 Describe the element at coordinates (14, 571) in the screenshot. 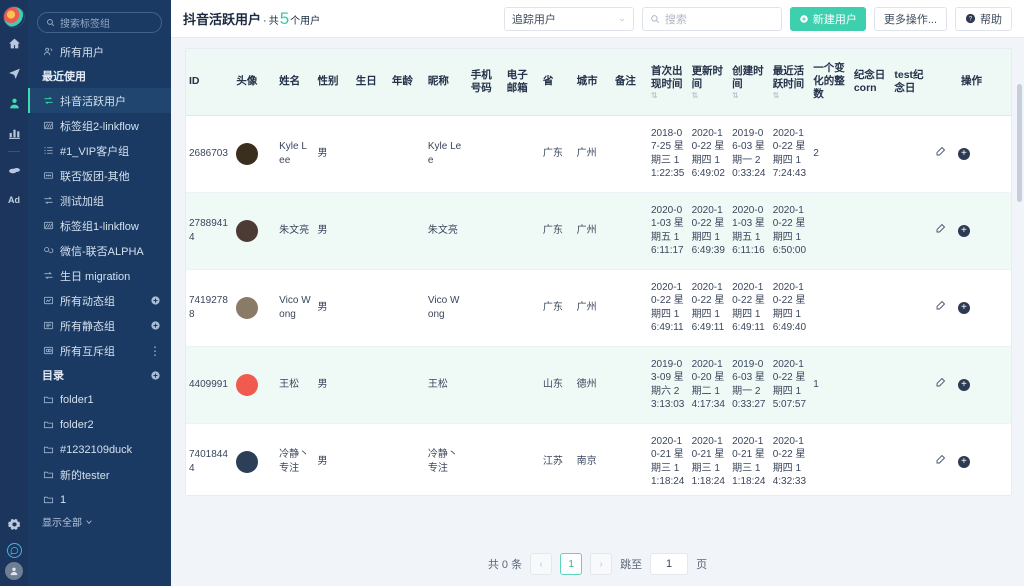

I see `avatar-icon` at that location.